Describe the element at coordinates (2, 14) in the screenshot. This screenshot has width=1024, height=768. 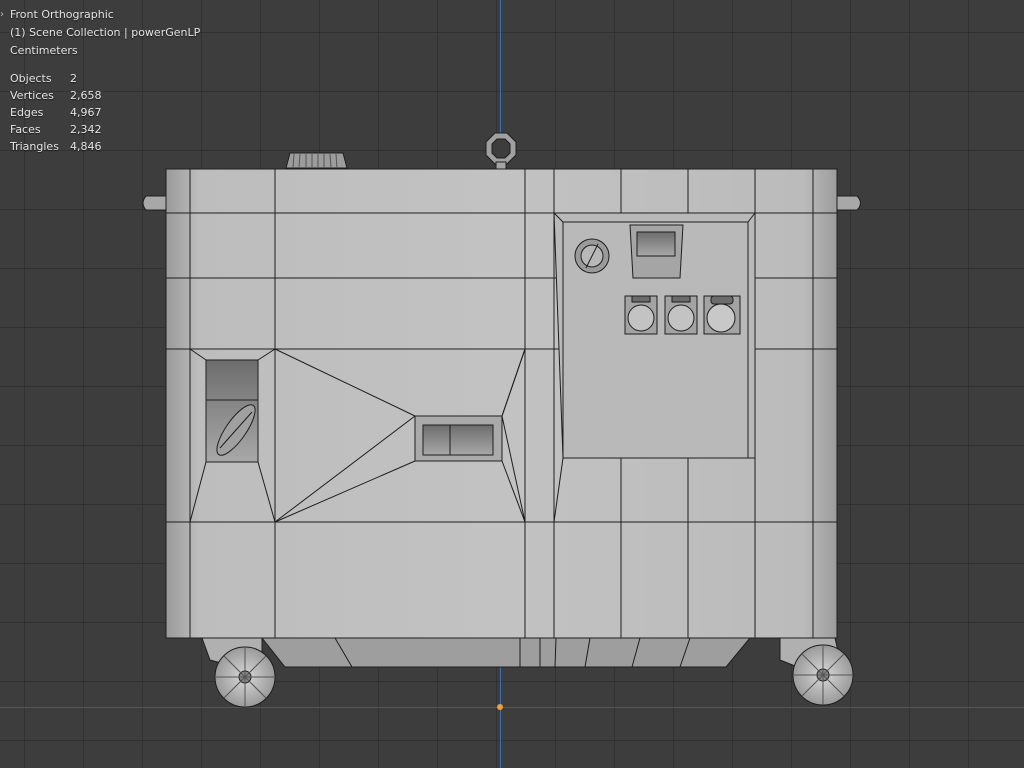
I see `chevron-right-icon: ›` at that location.